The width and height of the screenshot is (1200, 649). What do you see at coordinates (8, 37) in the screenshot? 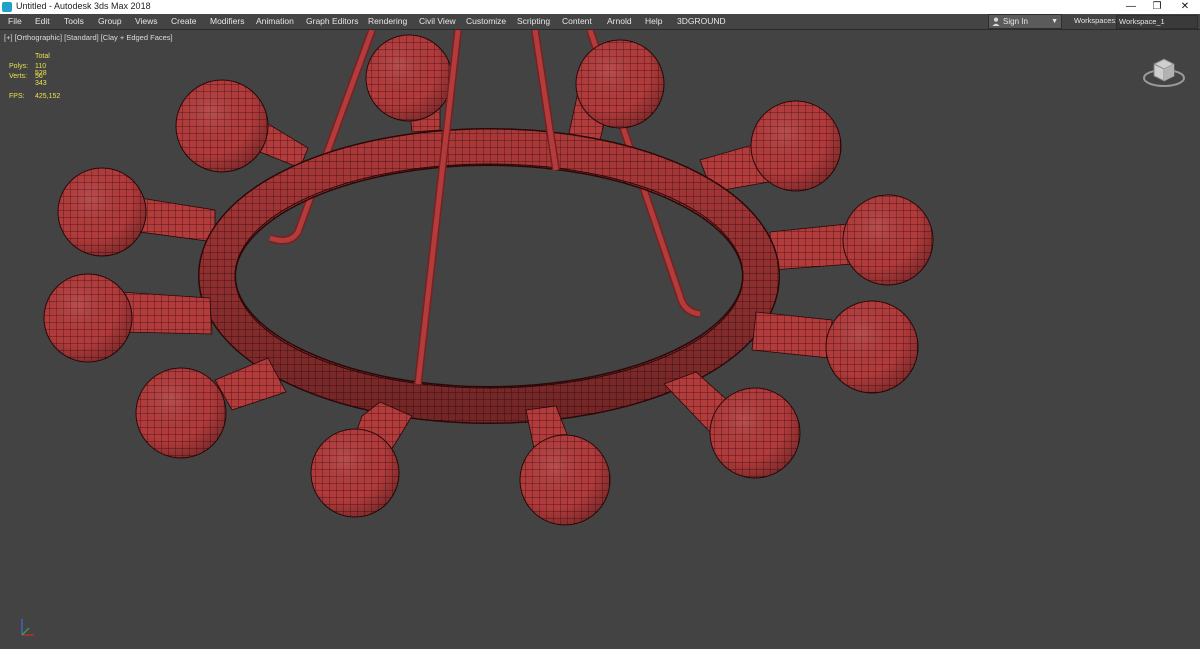
I see `viewport-menu: [+]` at bounding box center [8, 37].